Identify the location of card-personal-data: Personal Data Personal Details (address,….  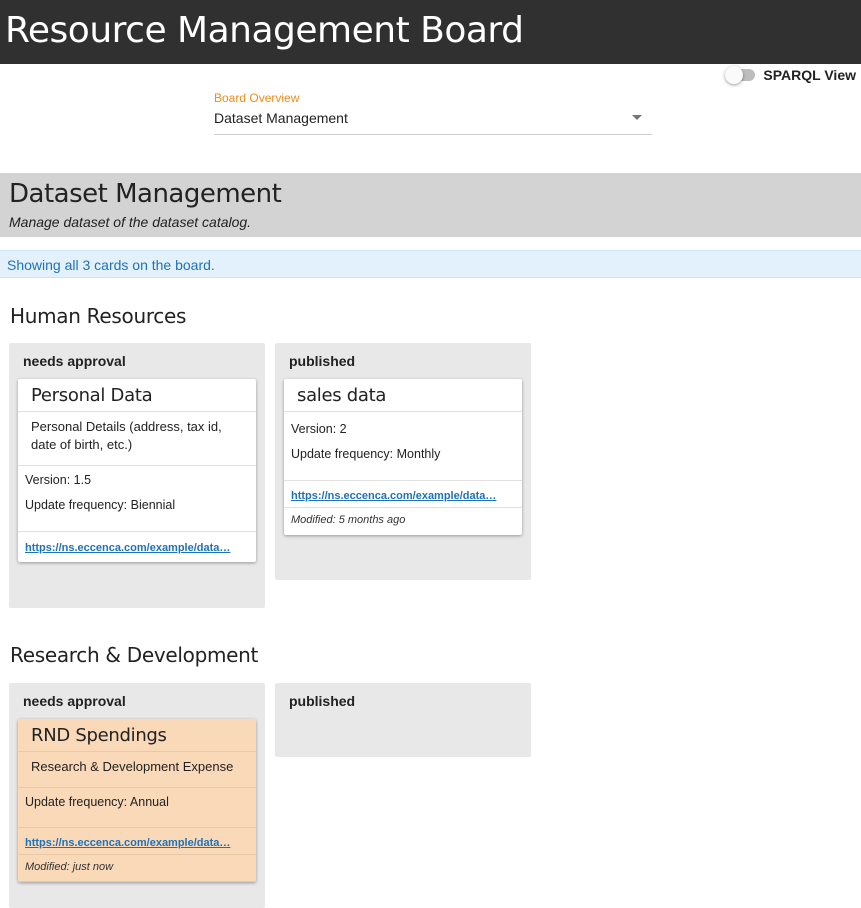
(137, 470).